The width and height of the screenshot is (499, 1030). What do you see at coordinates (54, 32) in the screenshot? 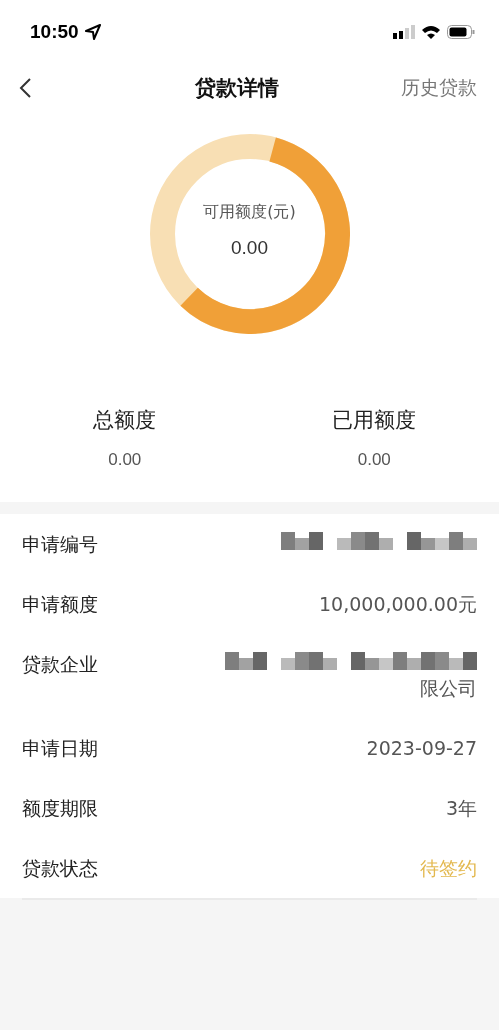
I see `status-time: 10:50` at bounding box center [54, 32].